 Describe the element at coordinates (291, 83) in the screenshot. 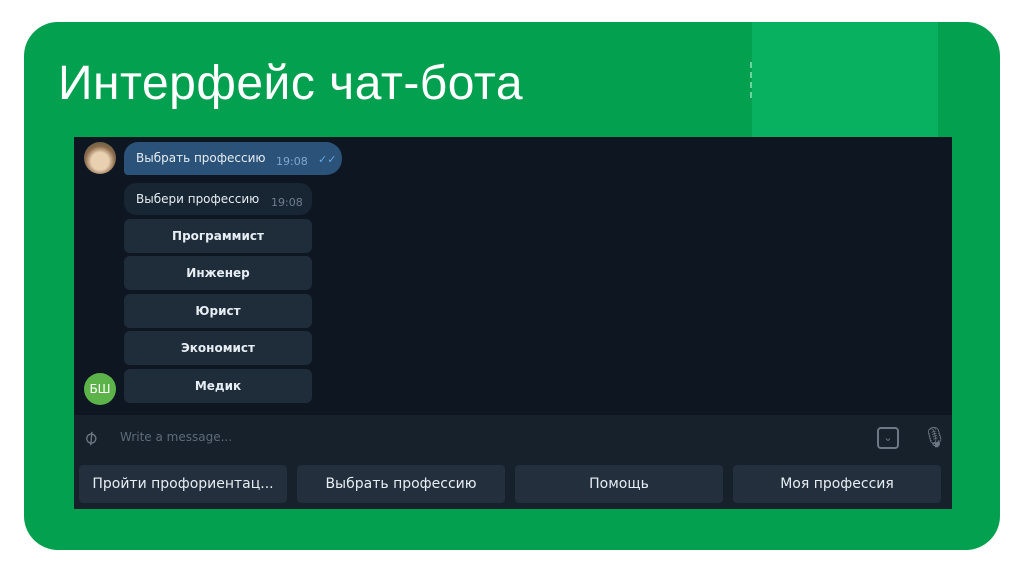

I see `slide-title: Интерфейс чат-бота` at that location.